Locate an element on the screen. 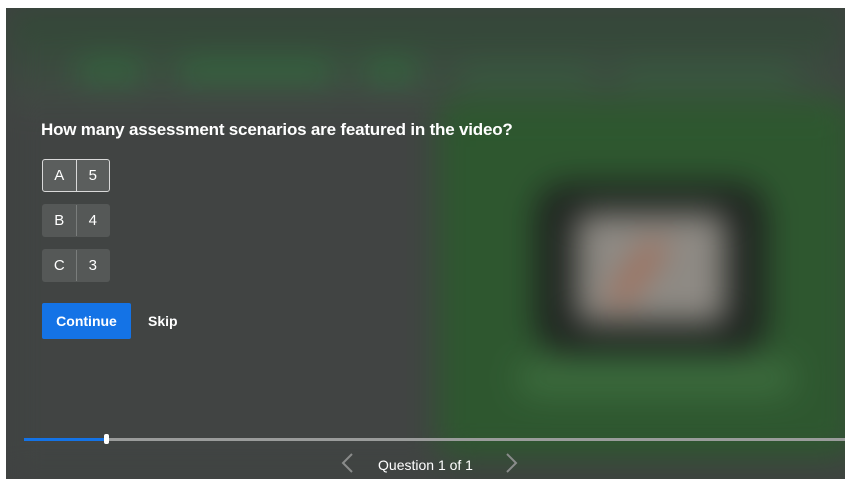 Image resolution: width=845 pixels, height=479 pixels. progress-fill is located at coordinates (65, 439).